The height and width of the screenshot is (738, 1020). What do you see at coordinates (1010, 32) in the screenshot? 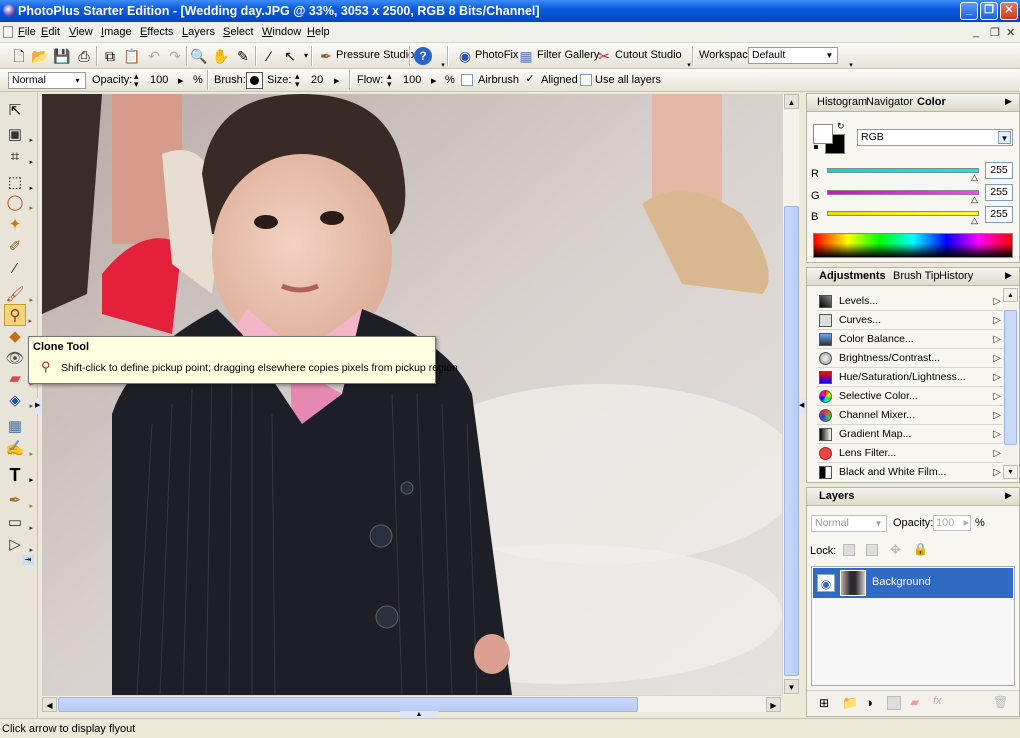
I see `mdi-close-button: ✕` at bounding box center [1010, 32].